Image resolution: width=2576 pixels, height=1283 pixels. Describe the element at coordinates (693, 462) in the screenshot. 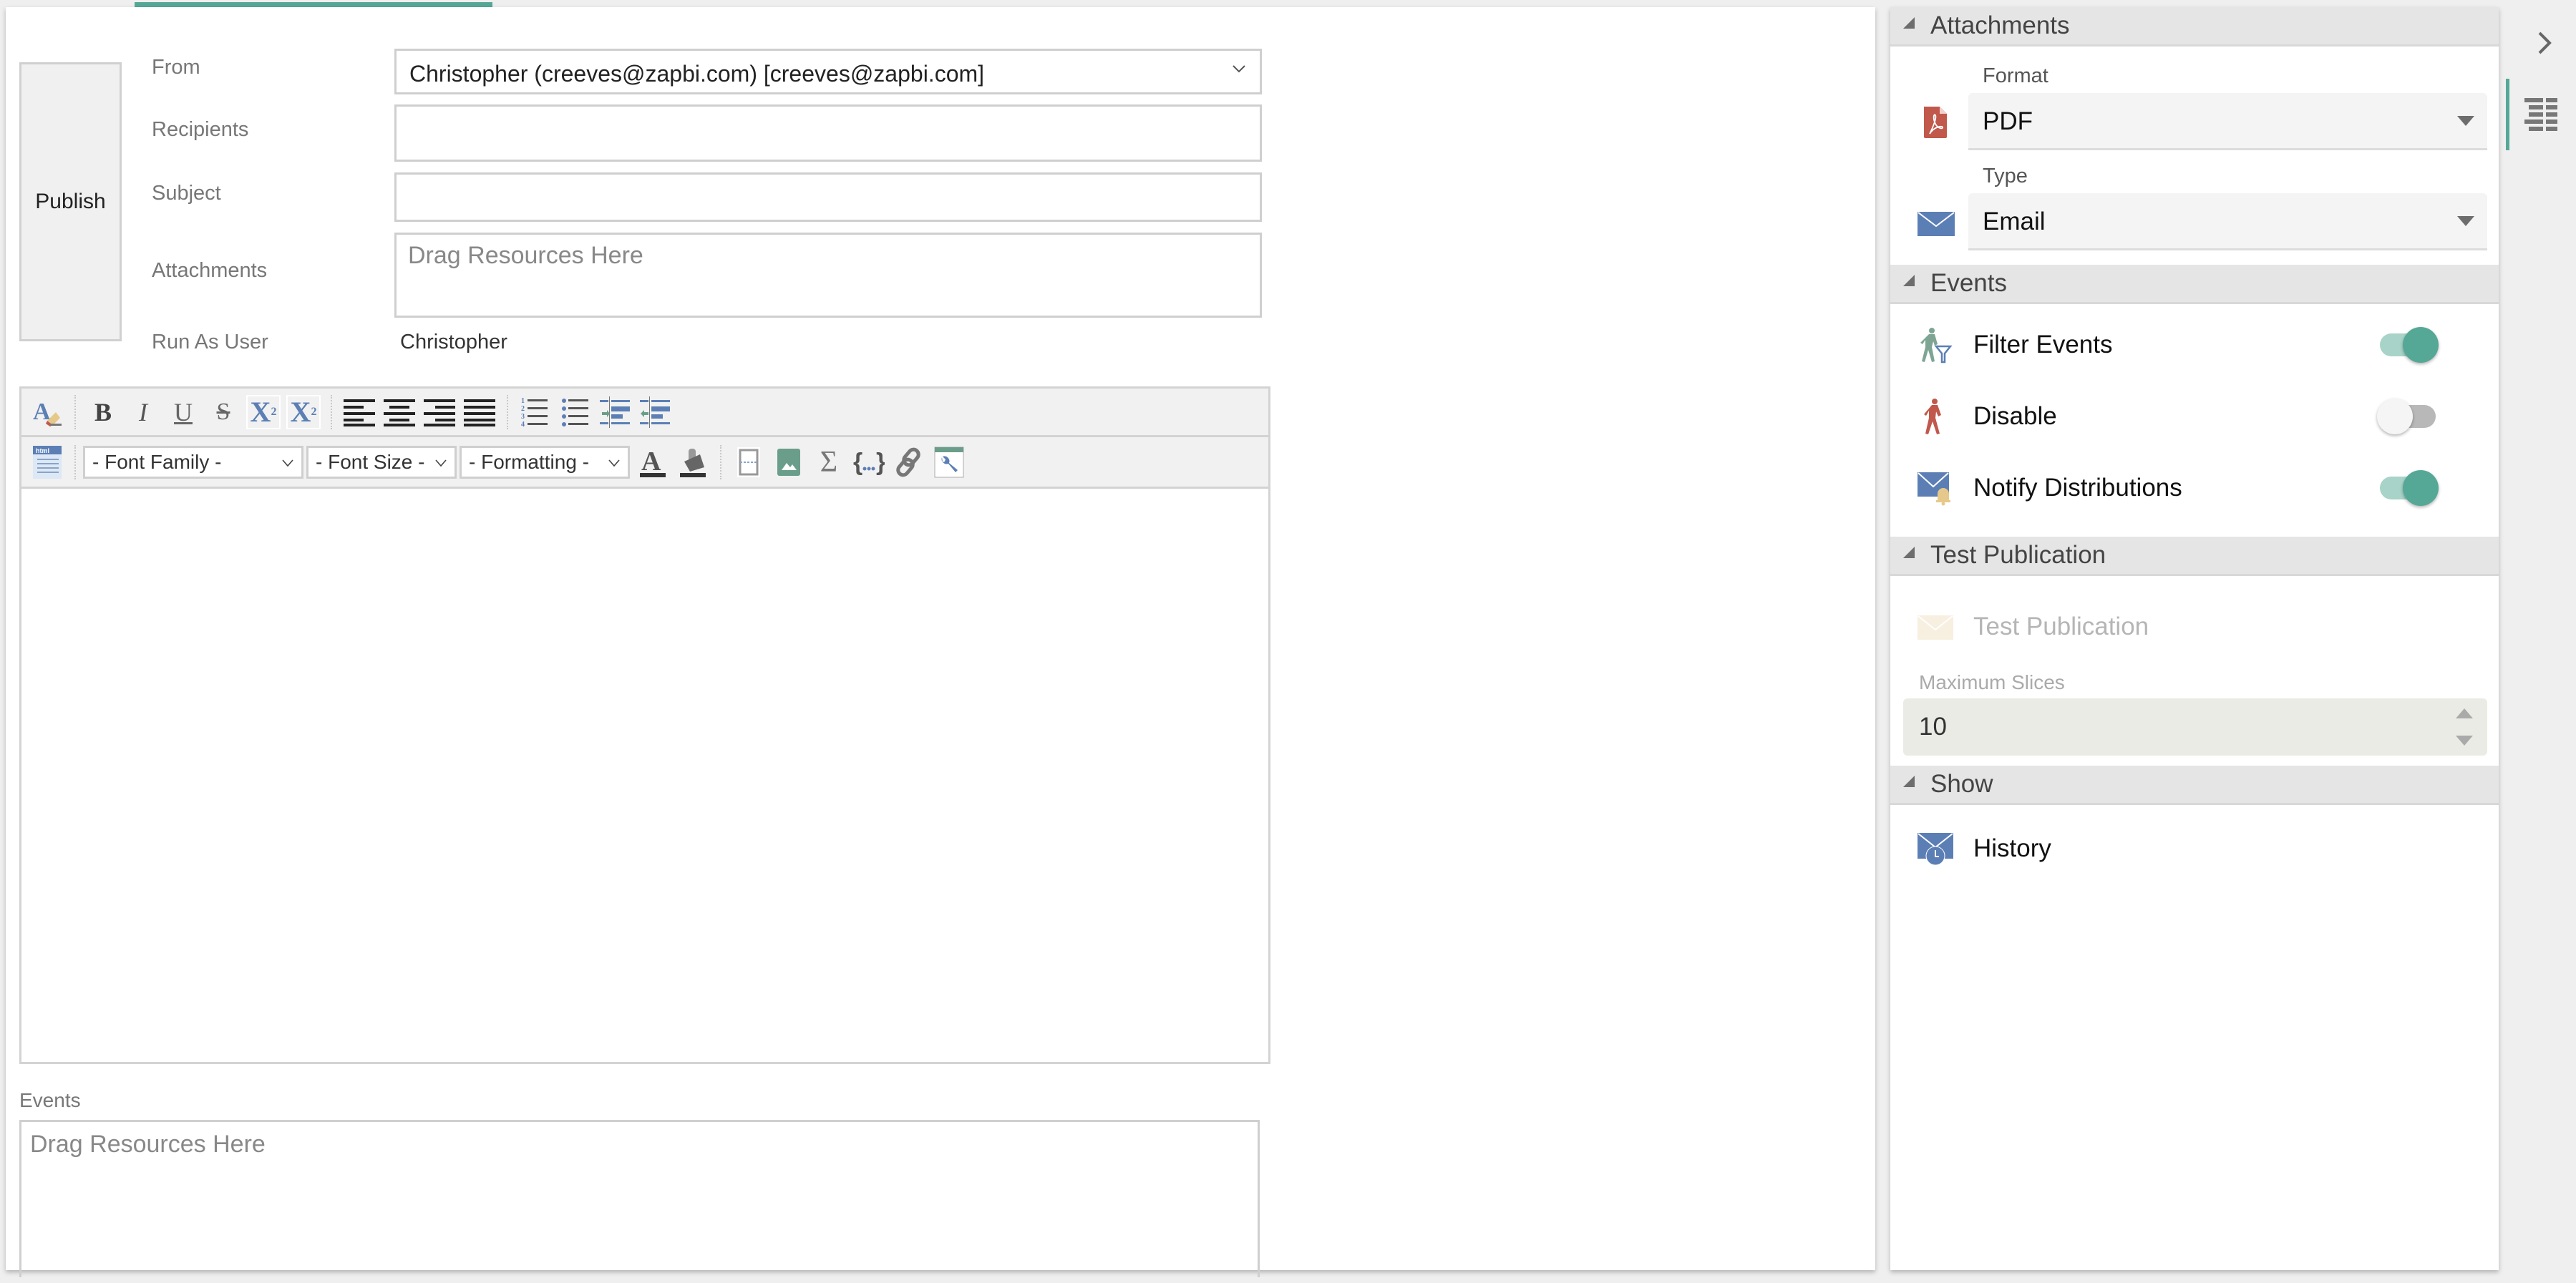

I see `highlight-color-icon` at that location.